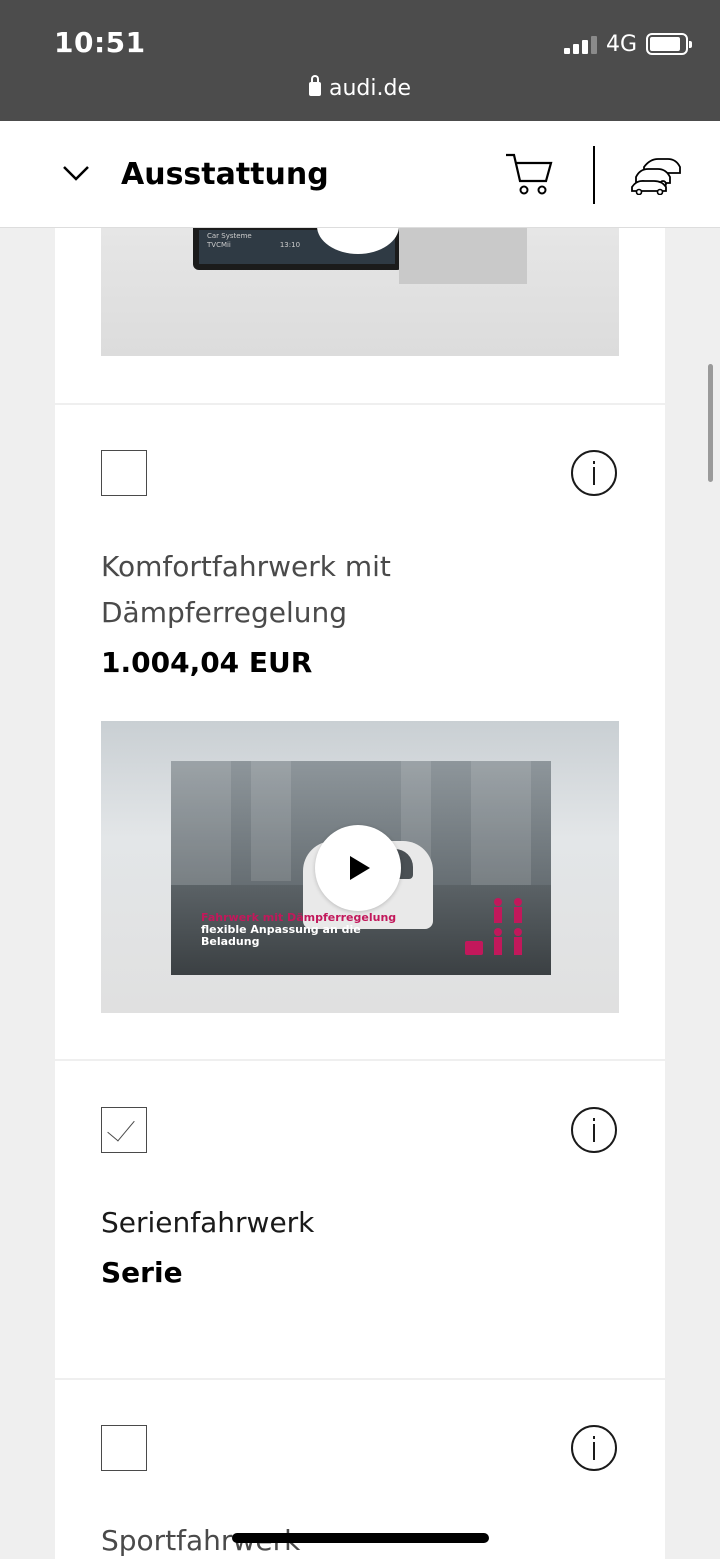 This screenshot has width=720, height=1559. What do you see at coordinates (219, 245) in the screenshot?
I see `screen-label: TVCMii` at bounding box center [219, 245].